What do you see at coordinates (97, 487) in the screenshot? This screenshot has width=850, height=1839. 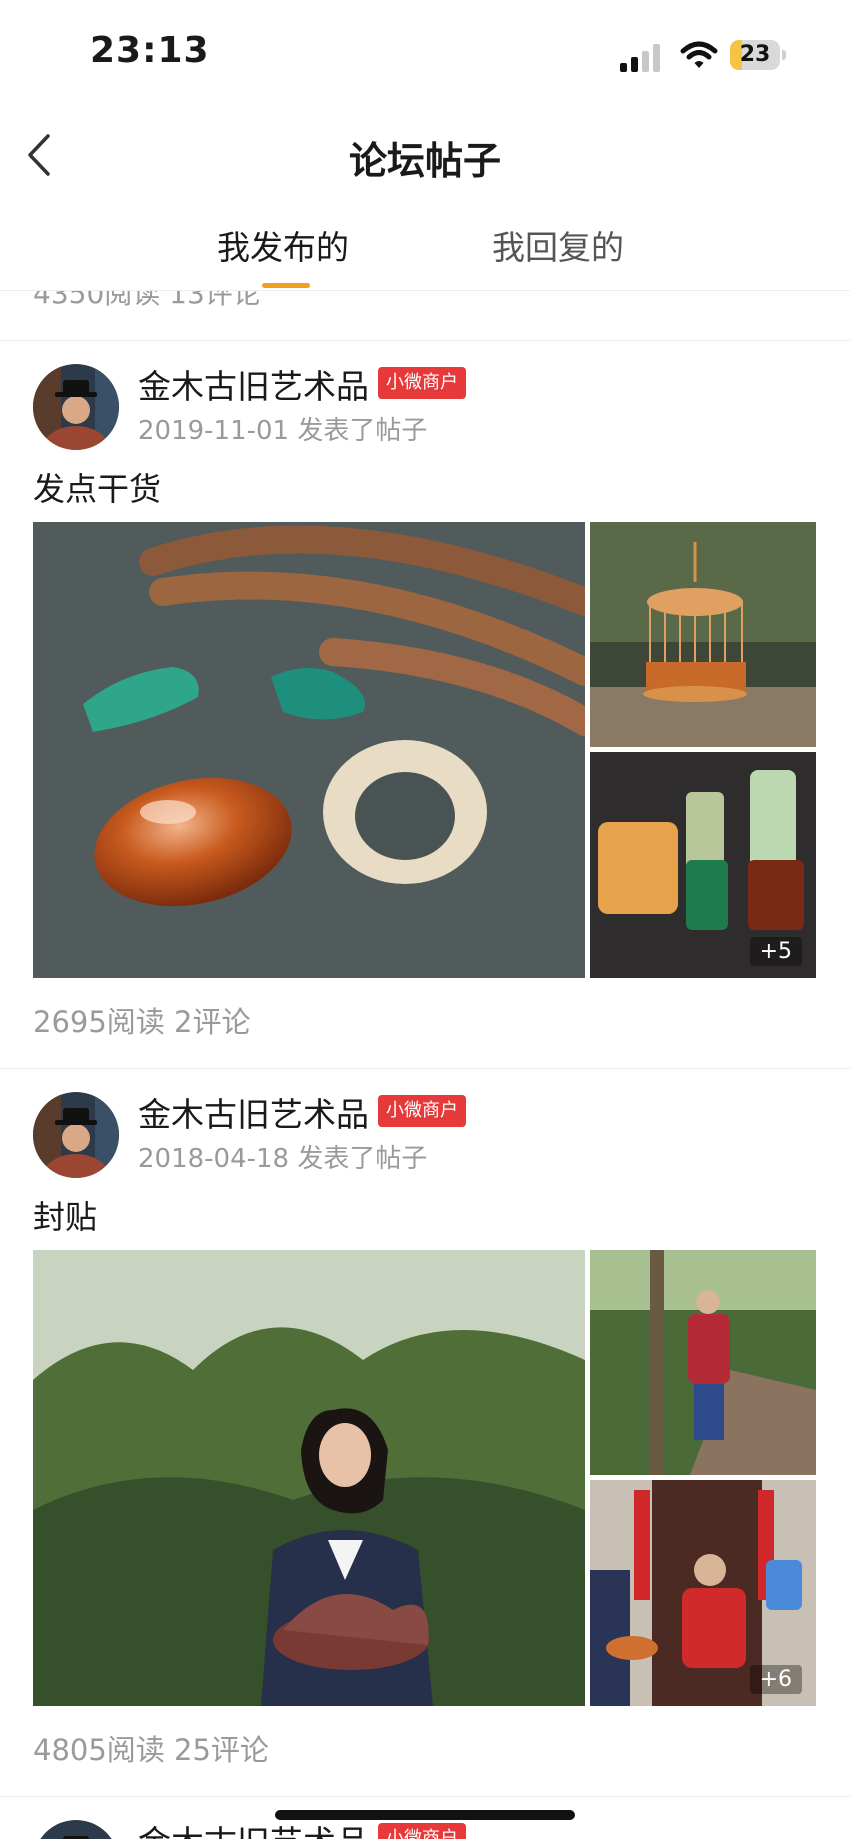 I see `post-title: 发点干货` at bounding box center [97, 487].